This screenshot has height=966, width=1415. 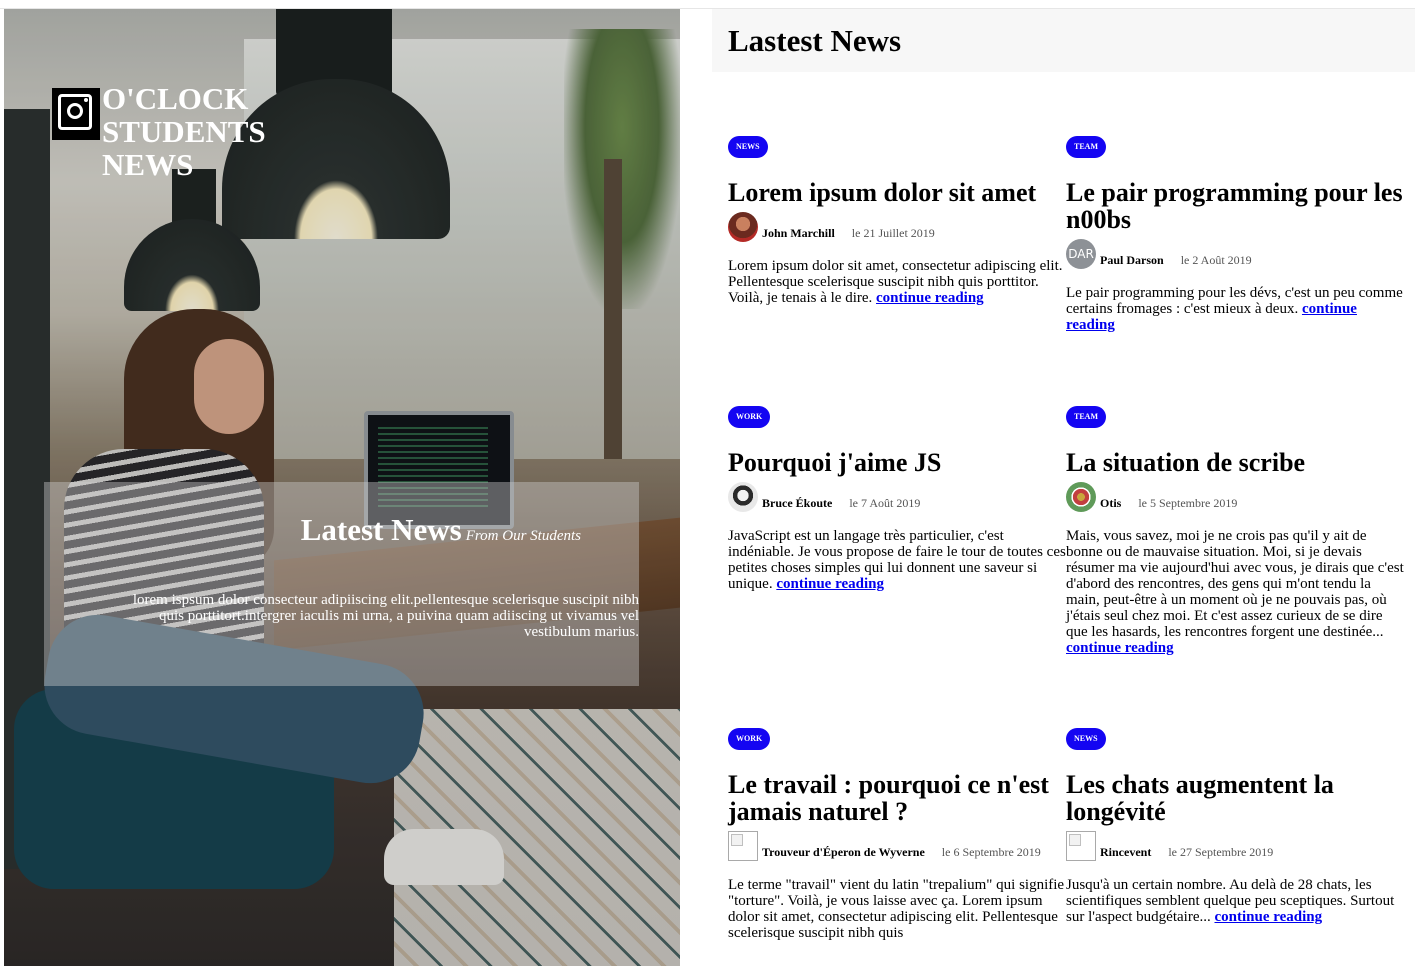 What do you see at coordinates (1235, 206) in the screenshot?
I see `article-title: Le pair programming pour les n00bs` at bounding box center [1235, 206].